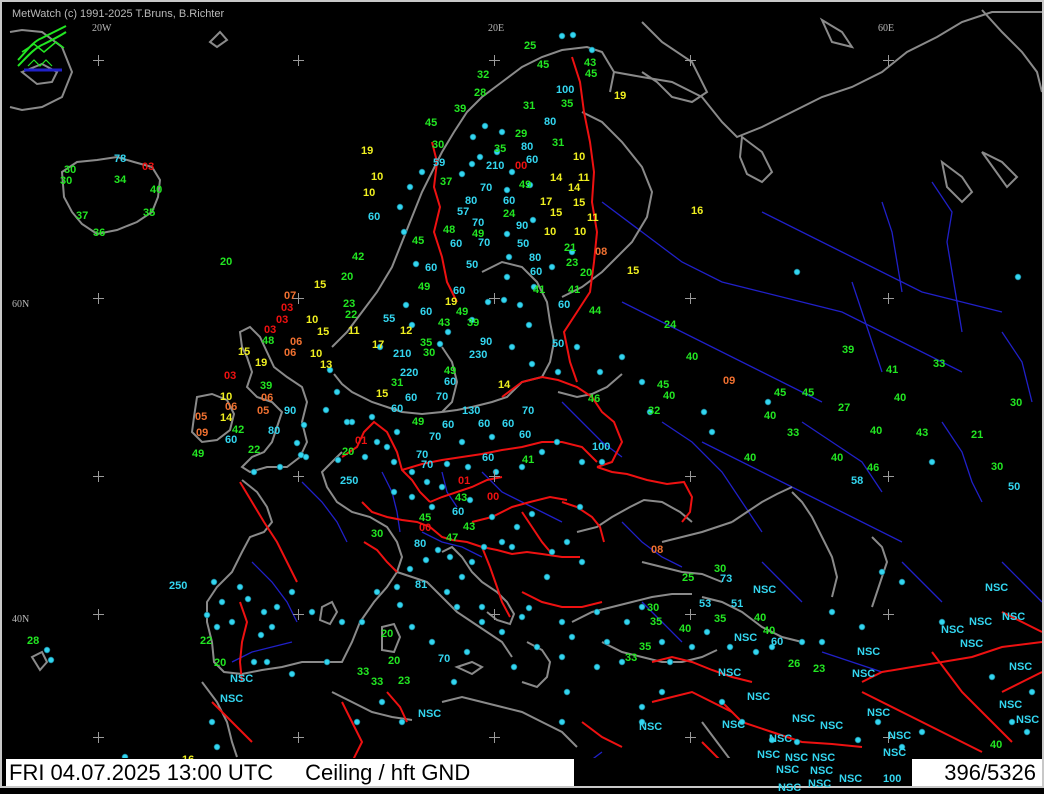  Describe the element at coordinates (326, 365) in the screenshot. I see `ceiling-observation: 13` at that location.